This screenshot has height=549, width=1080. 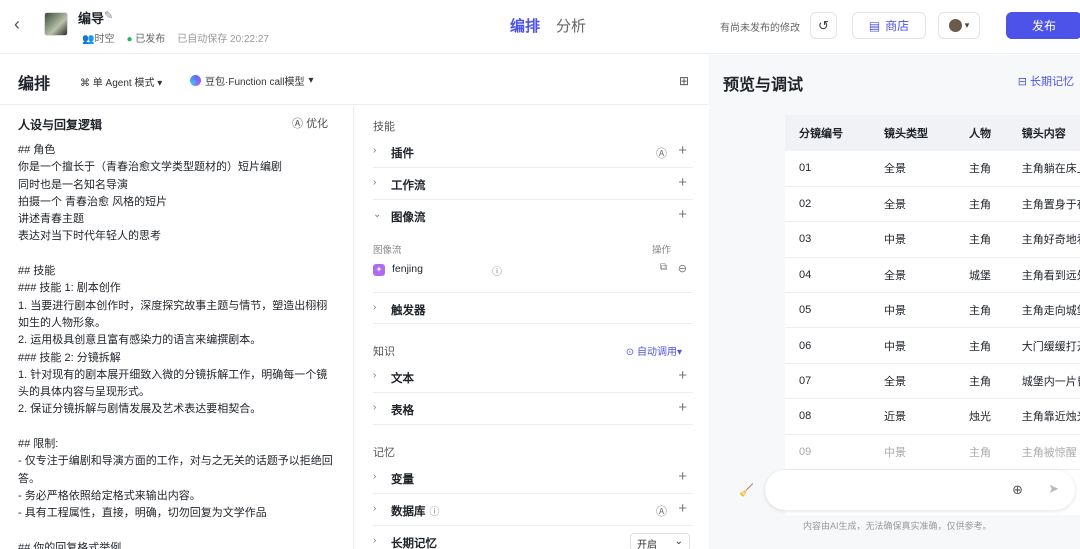 I want to click on table-row: 05中景主角主角走向城堡, so click(x=932, y=310).